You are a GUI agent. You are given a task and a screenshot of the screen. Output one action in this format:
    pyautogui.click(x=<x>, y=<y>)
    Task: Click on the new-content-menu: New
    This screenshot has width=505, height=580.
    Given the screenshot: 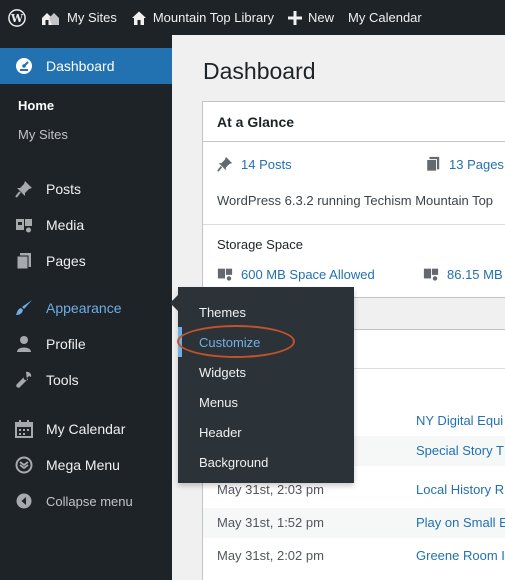 What is the action you would take?
    pyautogui.click(x=311, y=17)
    